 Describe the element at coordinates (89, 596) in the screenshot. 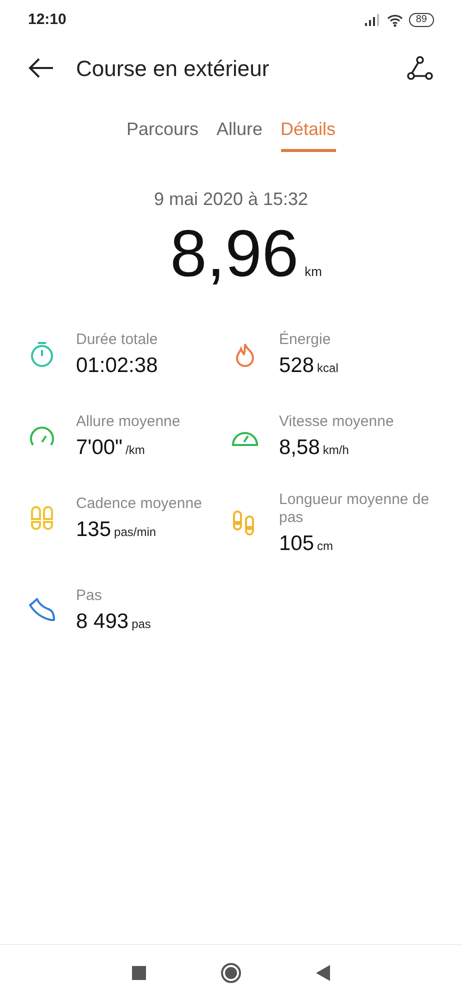

I see `metric-label: Pas` at that location.